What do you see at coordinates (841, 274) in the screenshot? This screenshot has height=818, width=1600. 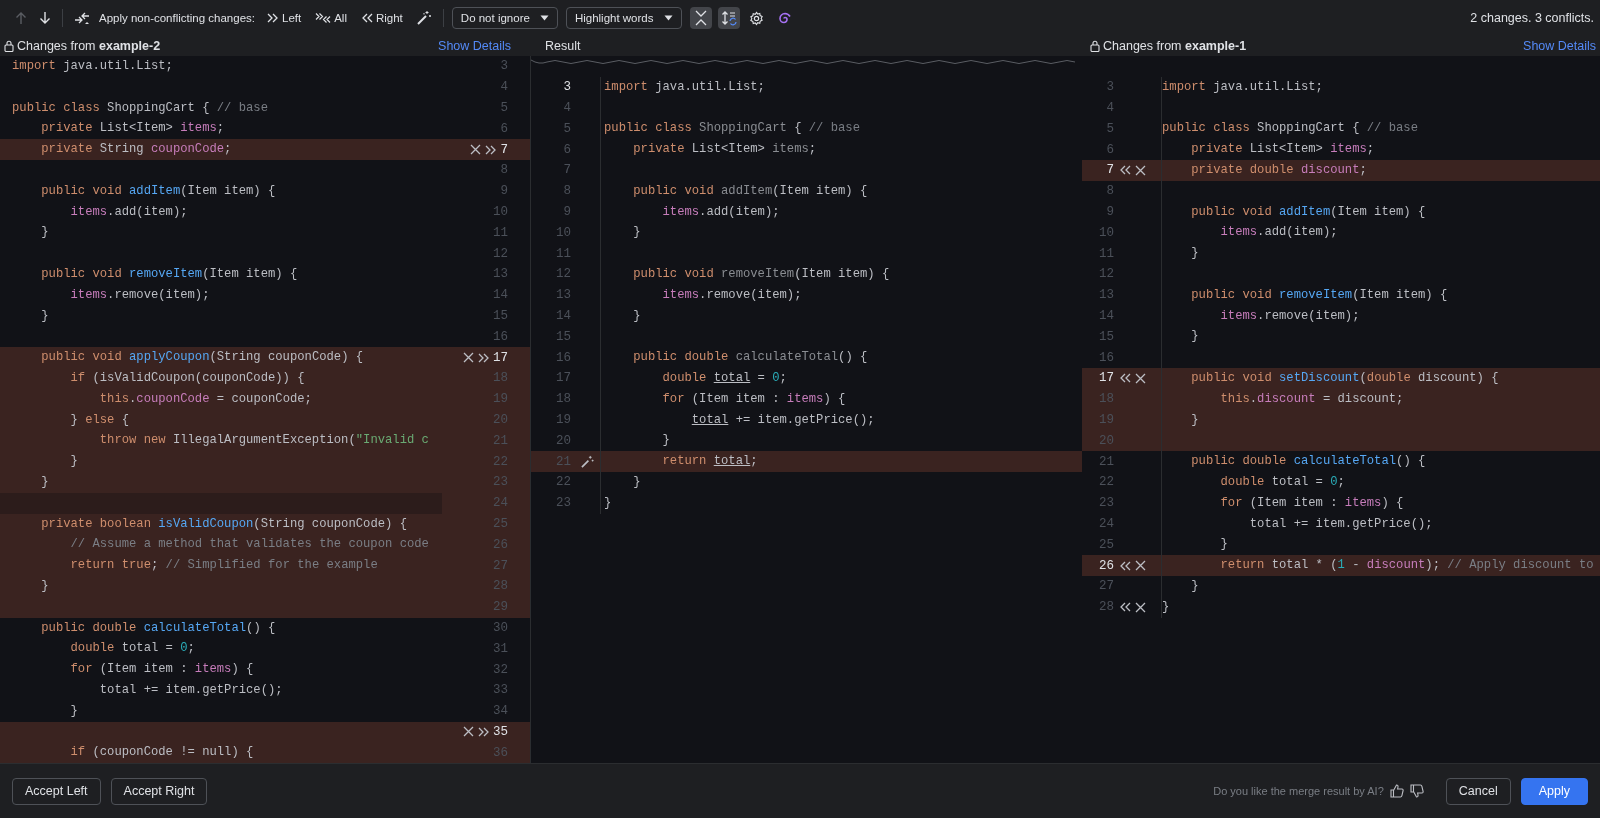 I see `code-line: public void removeItem(Item item) {` at bounding box center [841, 274].